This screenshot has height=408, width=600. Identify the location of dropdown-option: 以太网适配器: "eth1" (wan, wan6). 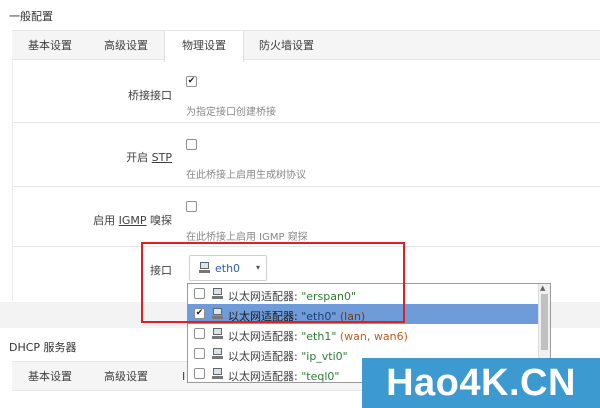
(363, 334).